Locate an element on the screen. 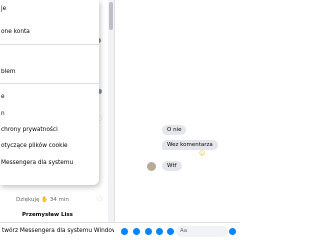  plus-icon is located at coordinates (124, 231).